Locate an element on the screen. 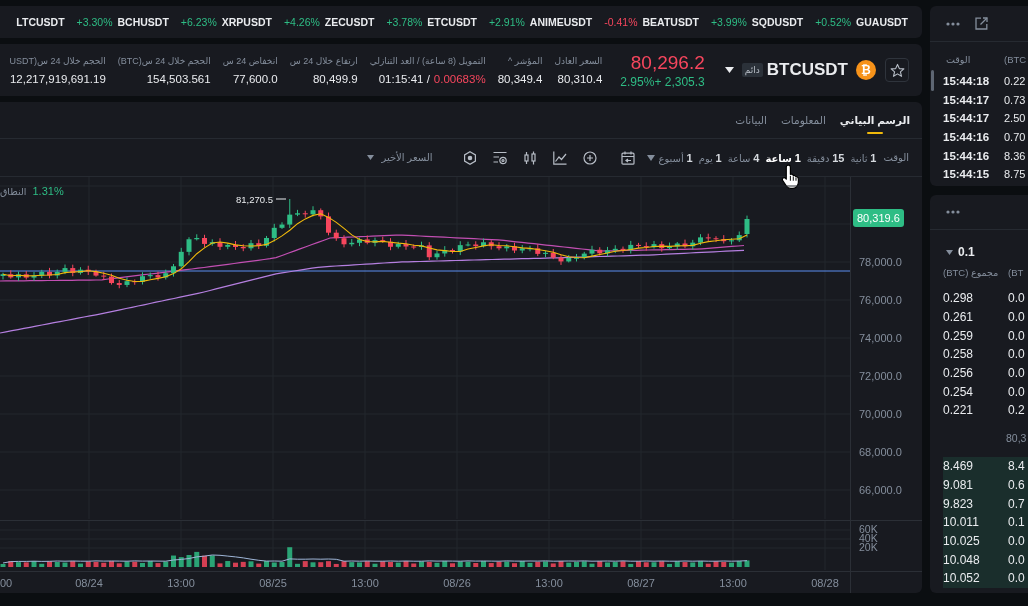 The image size is (1028, 606). ticker-change: +3.30% is located at coordinates (94, 22).